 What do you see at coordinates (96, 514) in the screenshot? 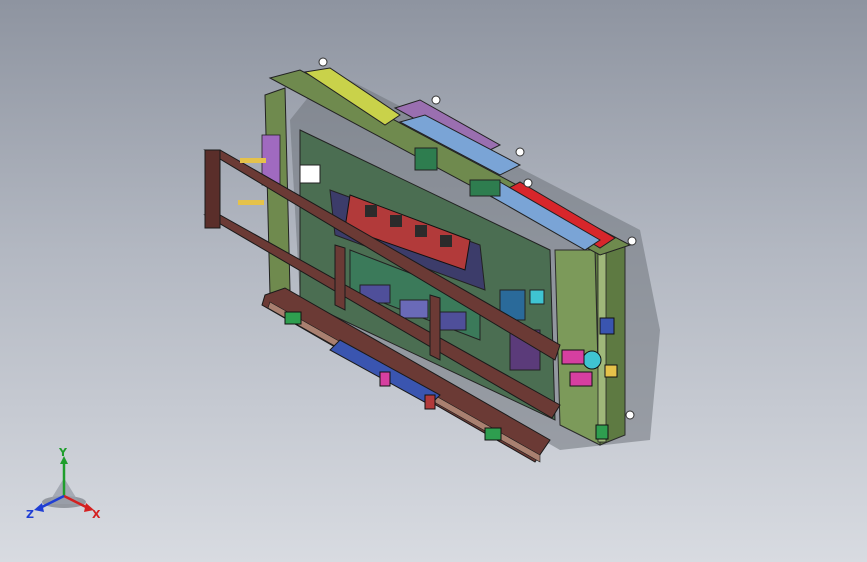
I see `axis-x-label: X` at bounding box center [96, 514].